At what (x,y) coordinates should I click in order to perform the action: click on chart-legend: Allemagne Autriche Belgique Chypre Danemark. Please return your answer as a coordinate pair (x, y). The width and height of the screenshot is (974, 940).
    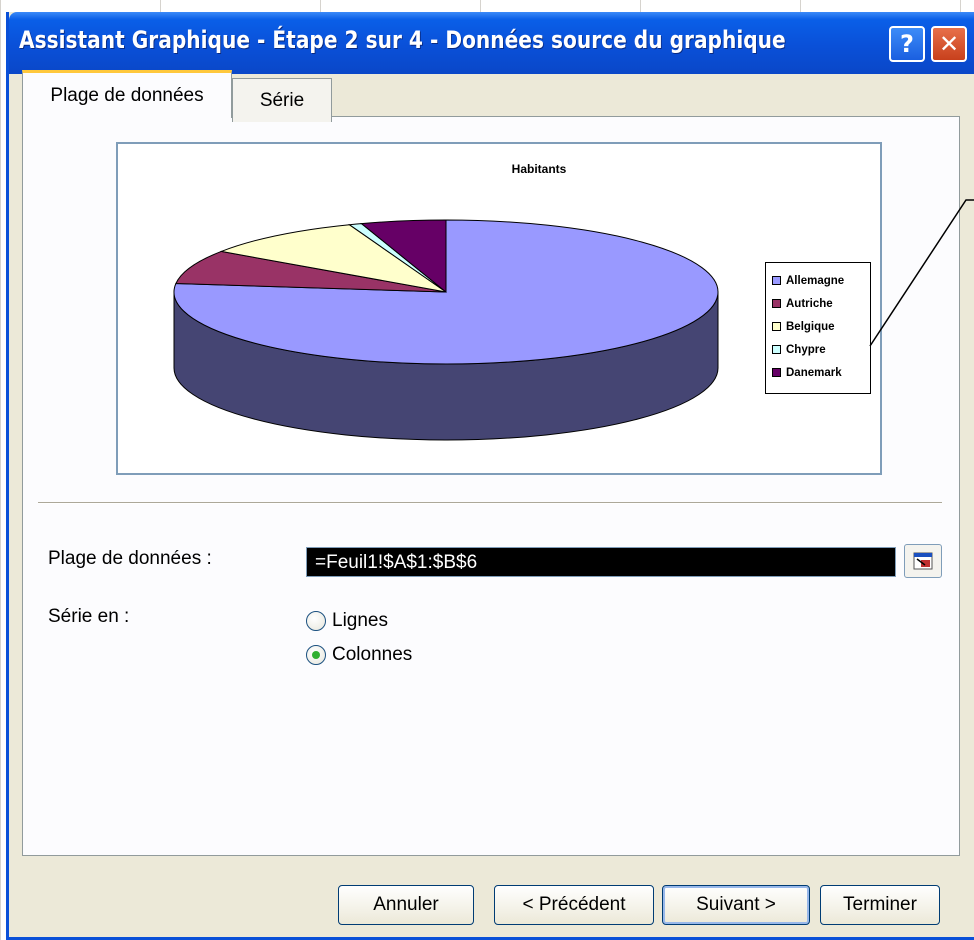
    Looking at the image, I should click on (818, 328).